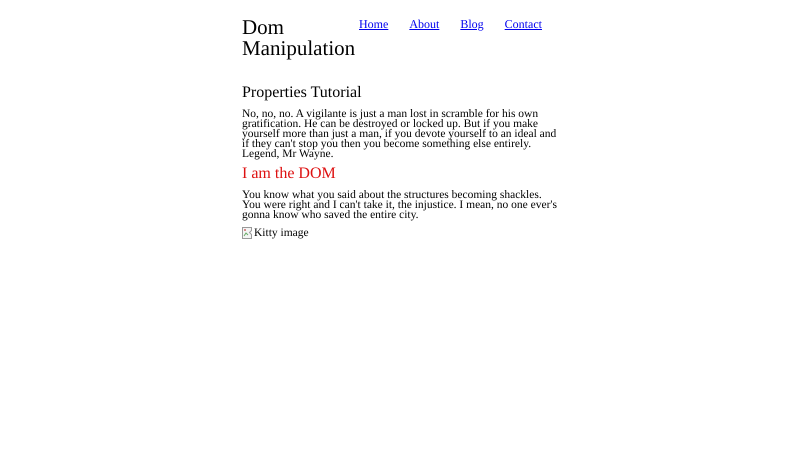 The height and width of the screenshot is (450, 800). Describe the element at coordinates (373, 24) in the screenshot. I see `nav-link: Home` at that location.